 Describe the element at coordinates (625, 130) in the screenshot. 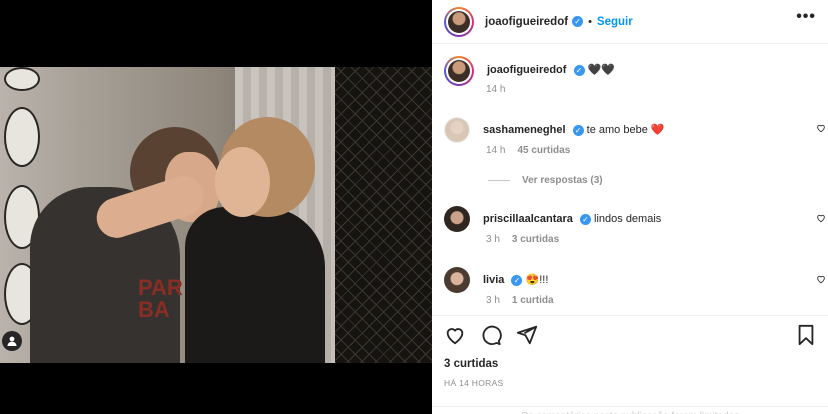

I see `comment-body: te amo bebe ❤️` at that location.